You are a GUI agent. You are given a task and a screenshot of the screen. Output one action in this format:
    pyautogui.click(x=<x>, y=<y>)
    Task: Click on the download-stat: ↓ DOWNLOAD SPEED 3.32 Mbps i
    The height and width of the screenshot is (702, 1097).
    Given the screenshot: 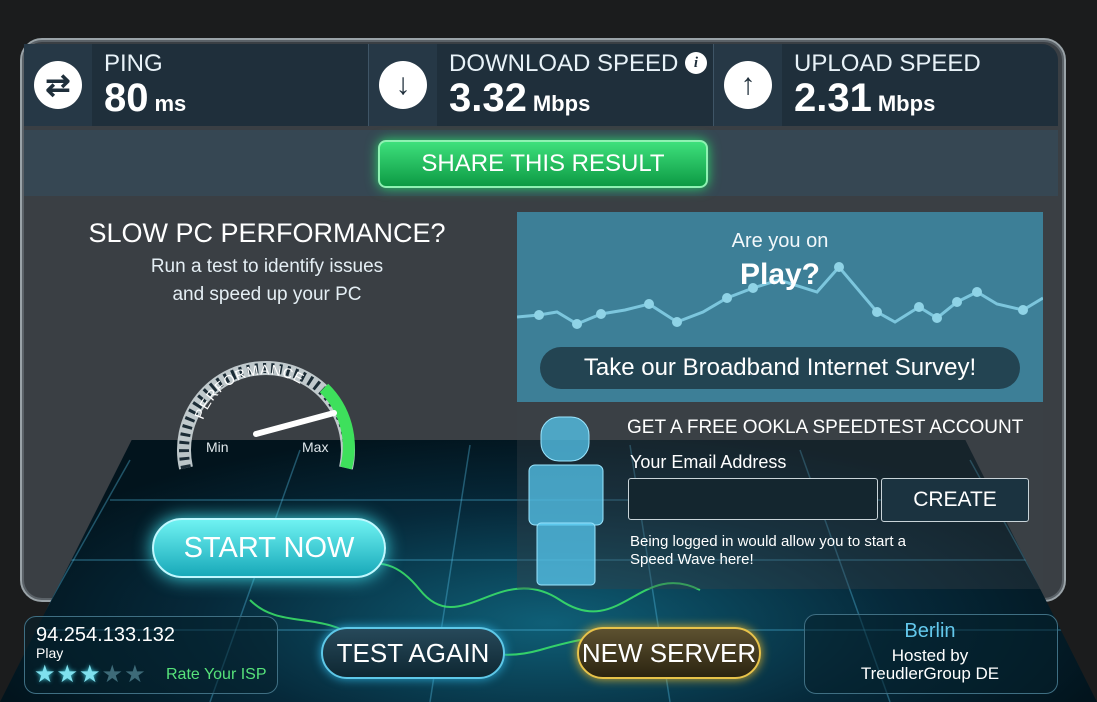 What is the action you would take?
    pyautogui.click(x=541, y=85)
    